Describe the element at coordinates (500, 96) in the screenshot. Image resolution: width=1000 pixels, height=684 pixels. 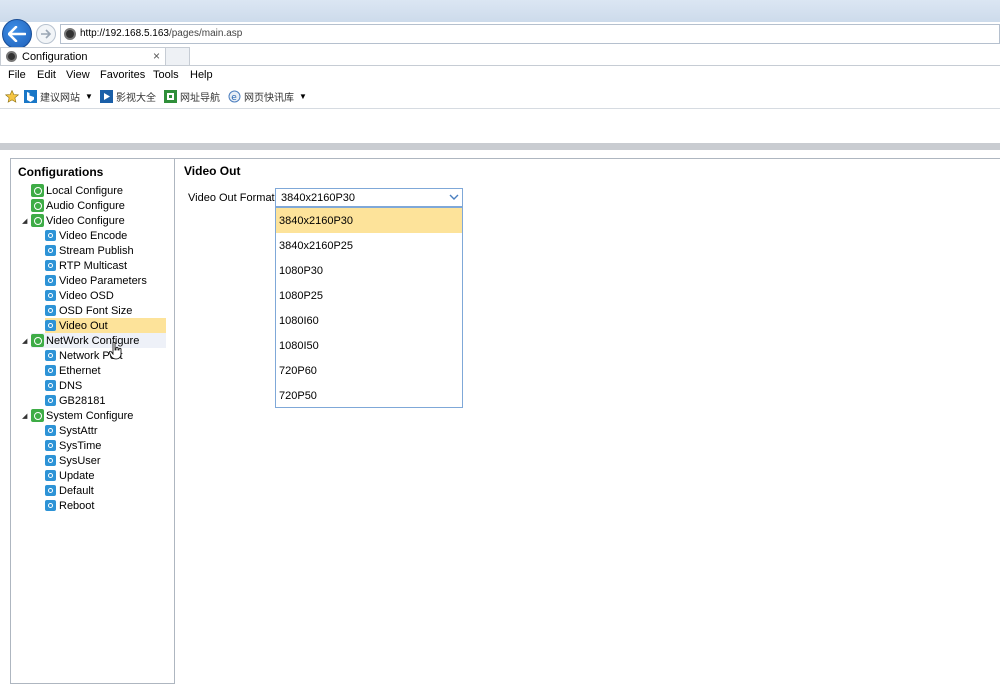
I see `favorites-bar: 建议网站 ▼ 影视大全 网址导航 e 网页快讯库 ▼` at that location.